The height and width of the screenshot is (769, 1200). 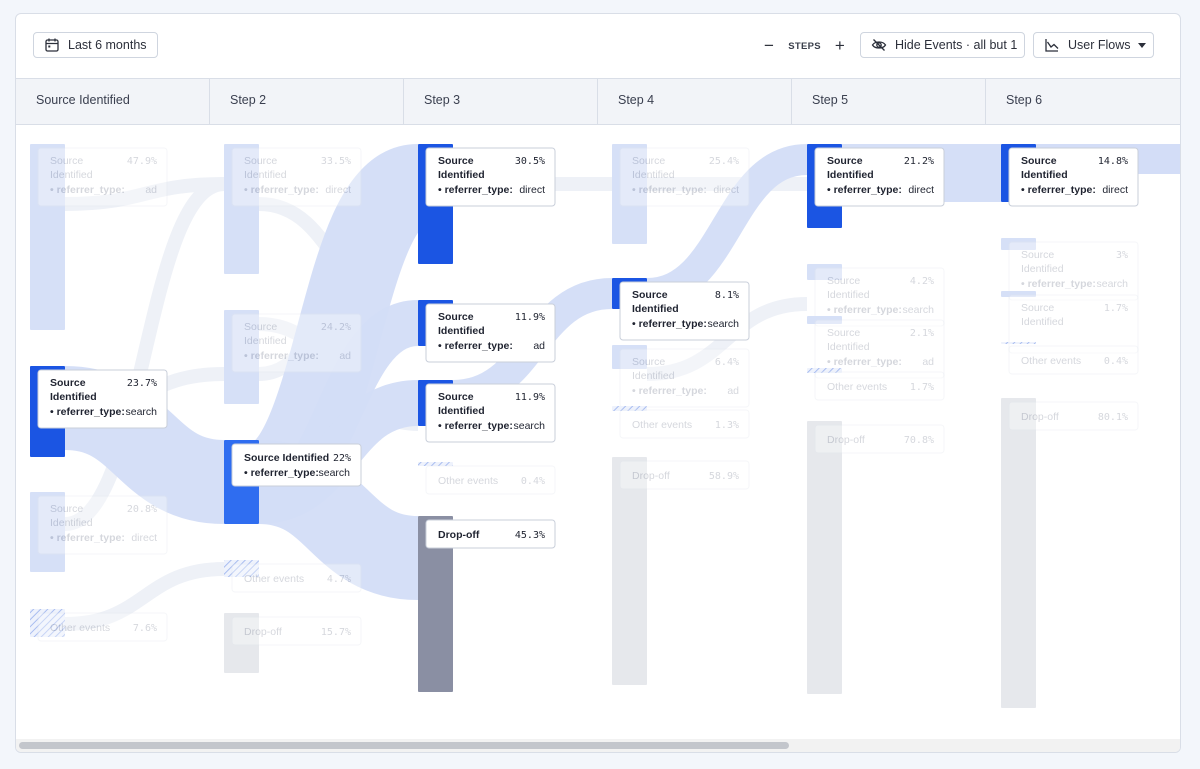 I want to click on step-header-2: Step 2, so click(x=307, y=101).